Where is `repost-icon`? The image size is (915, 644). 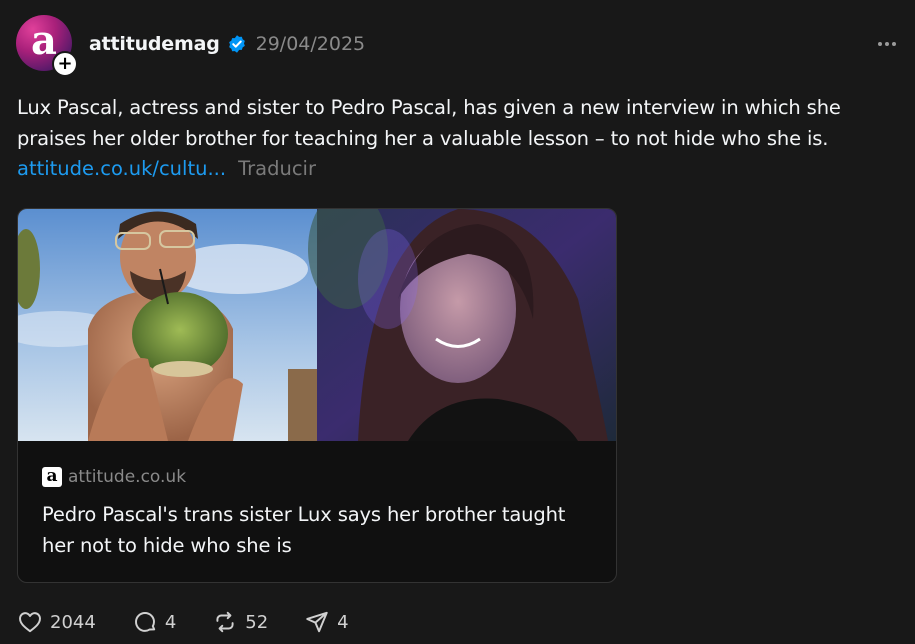
repost-icon is located at coordinates (225, 622).